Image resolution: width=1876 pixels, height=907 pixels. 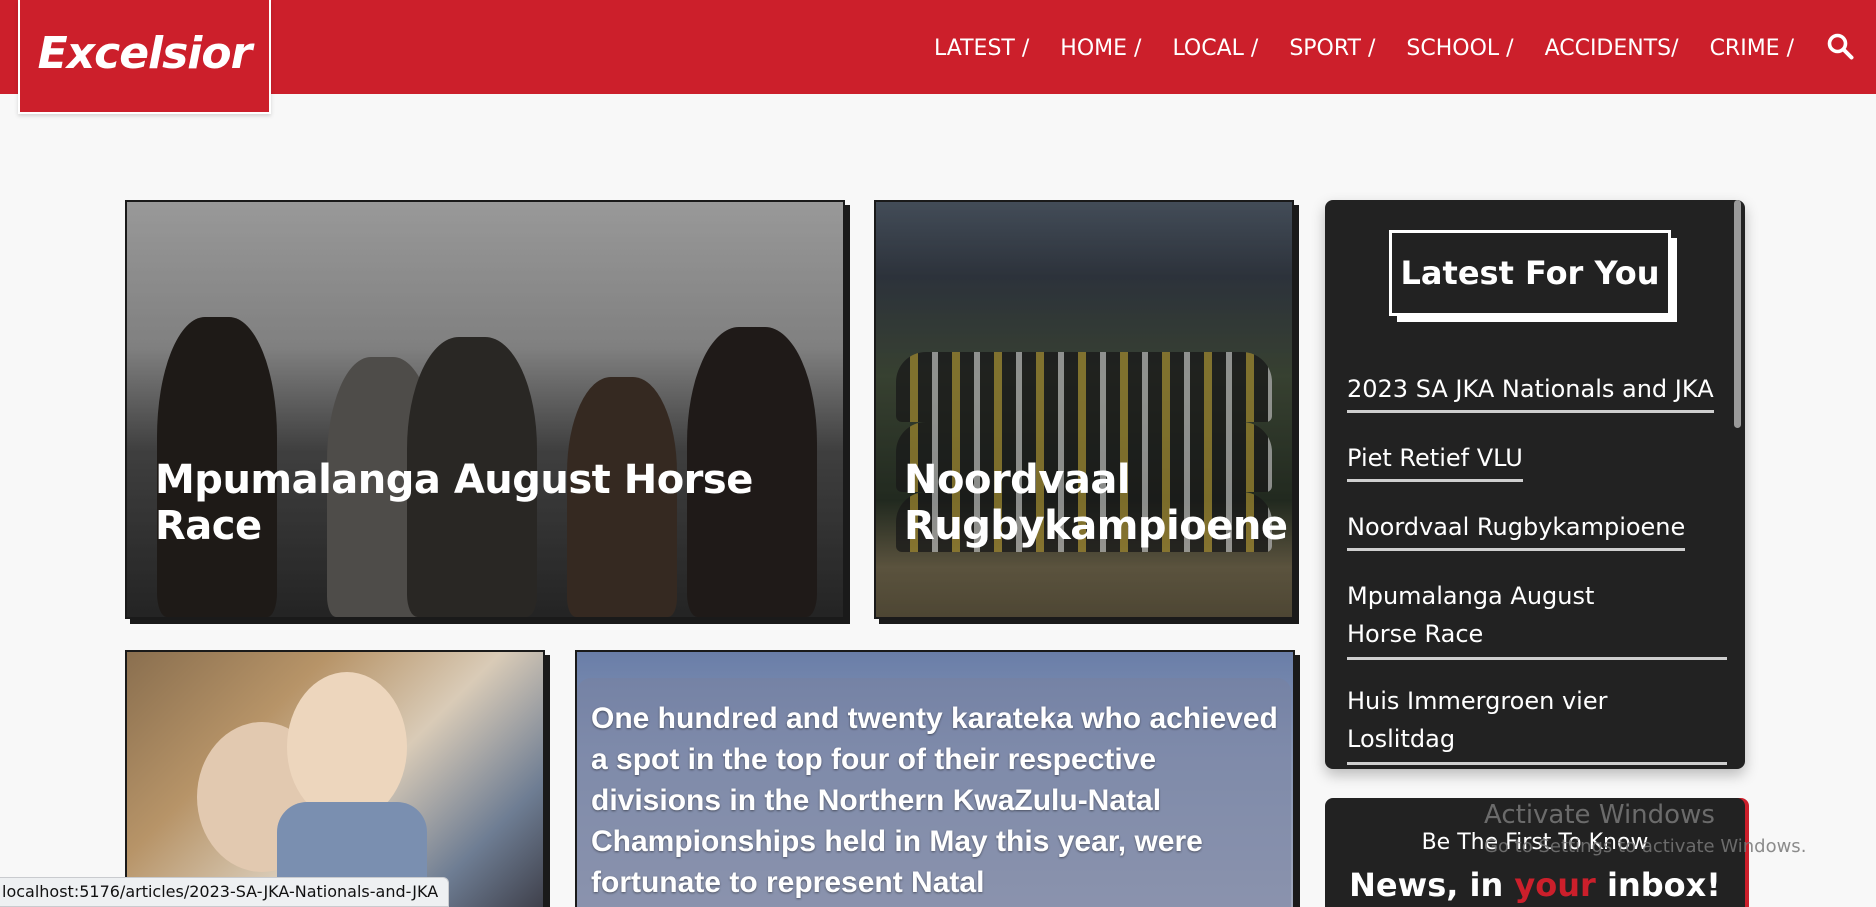 What do you see at coordinates (1752, 48) in the screenshot?
I see `nav-crime: CRIME /` at bounding box center [1752, 48].